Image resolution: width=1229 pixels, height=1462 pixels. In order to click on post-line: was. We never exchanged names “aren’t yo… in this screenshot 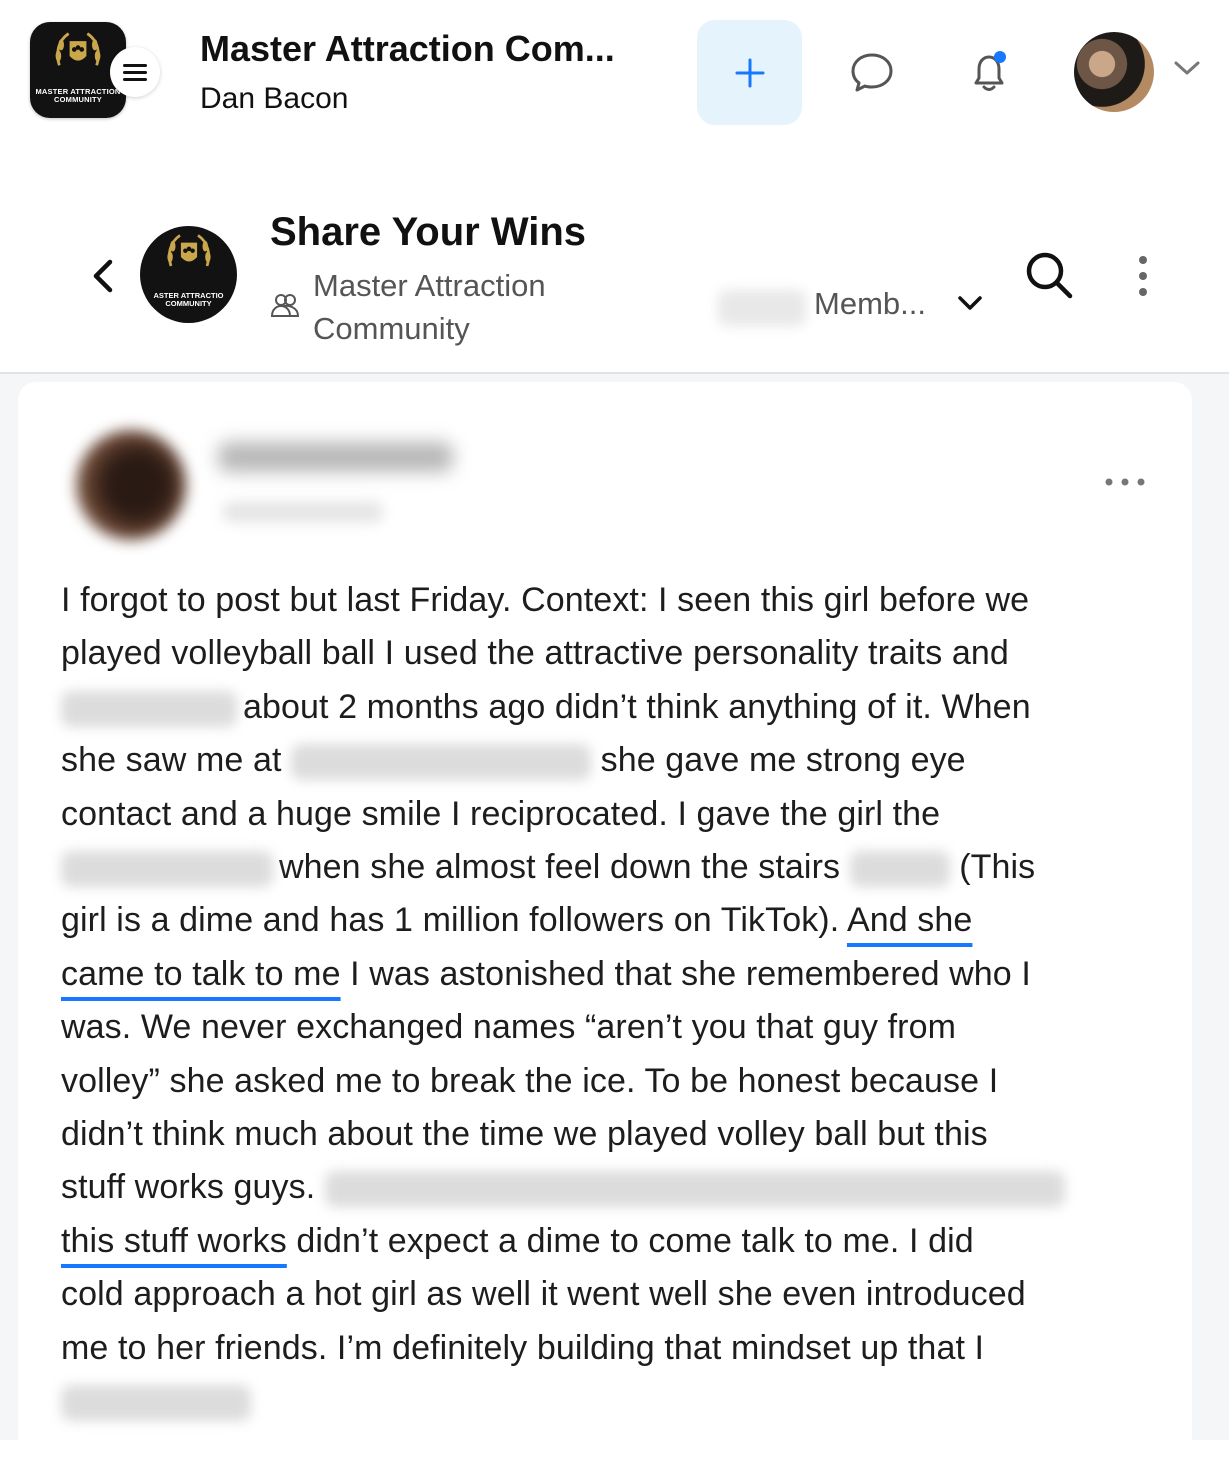, I will do `click(606, 1027)`.